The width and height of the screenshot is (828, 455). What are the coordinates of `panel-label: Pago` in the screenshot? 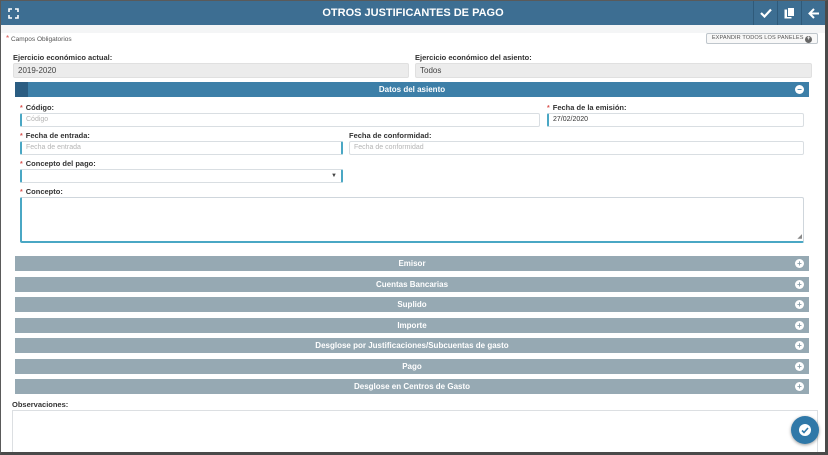 It's located at (412, 366).